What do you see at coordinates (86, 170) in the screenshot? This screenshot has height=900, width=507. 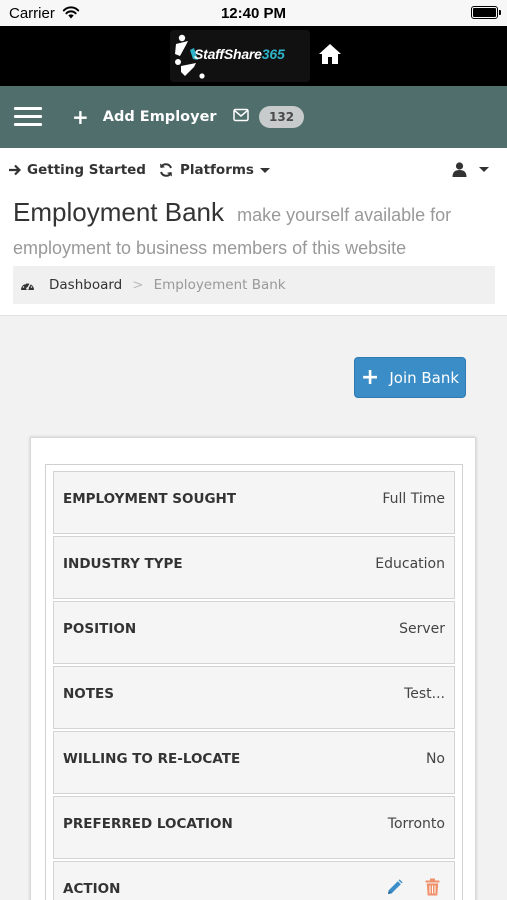 I see `getting-started-label: Getting Started` at bounding box center [86, 170].